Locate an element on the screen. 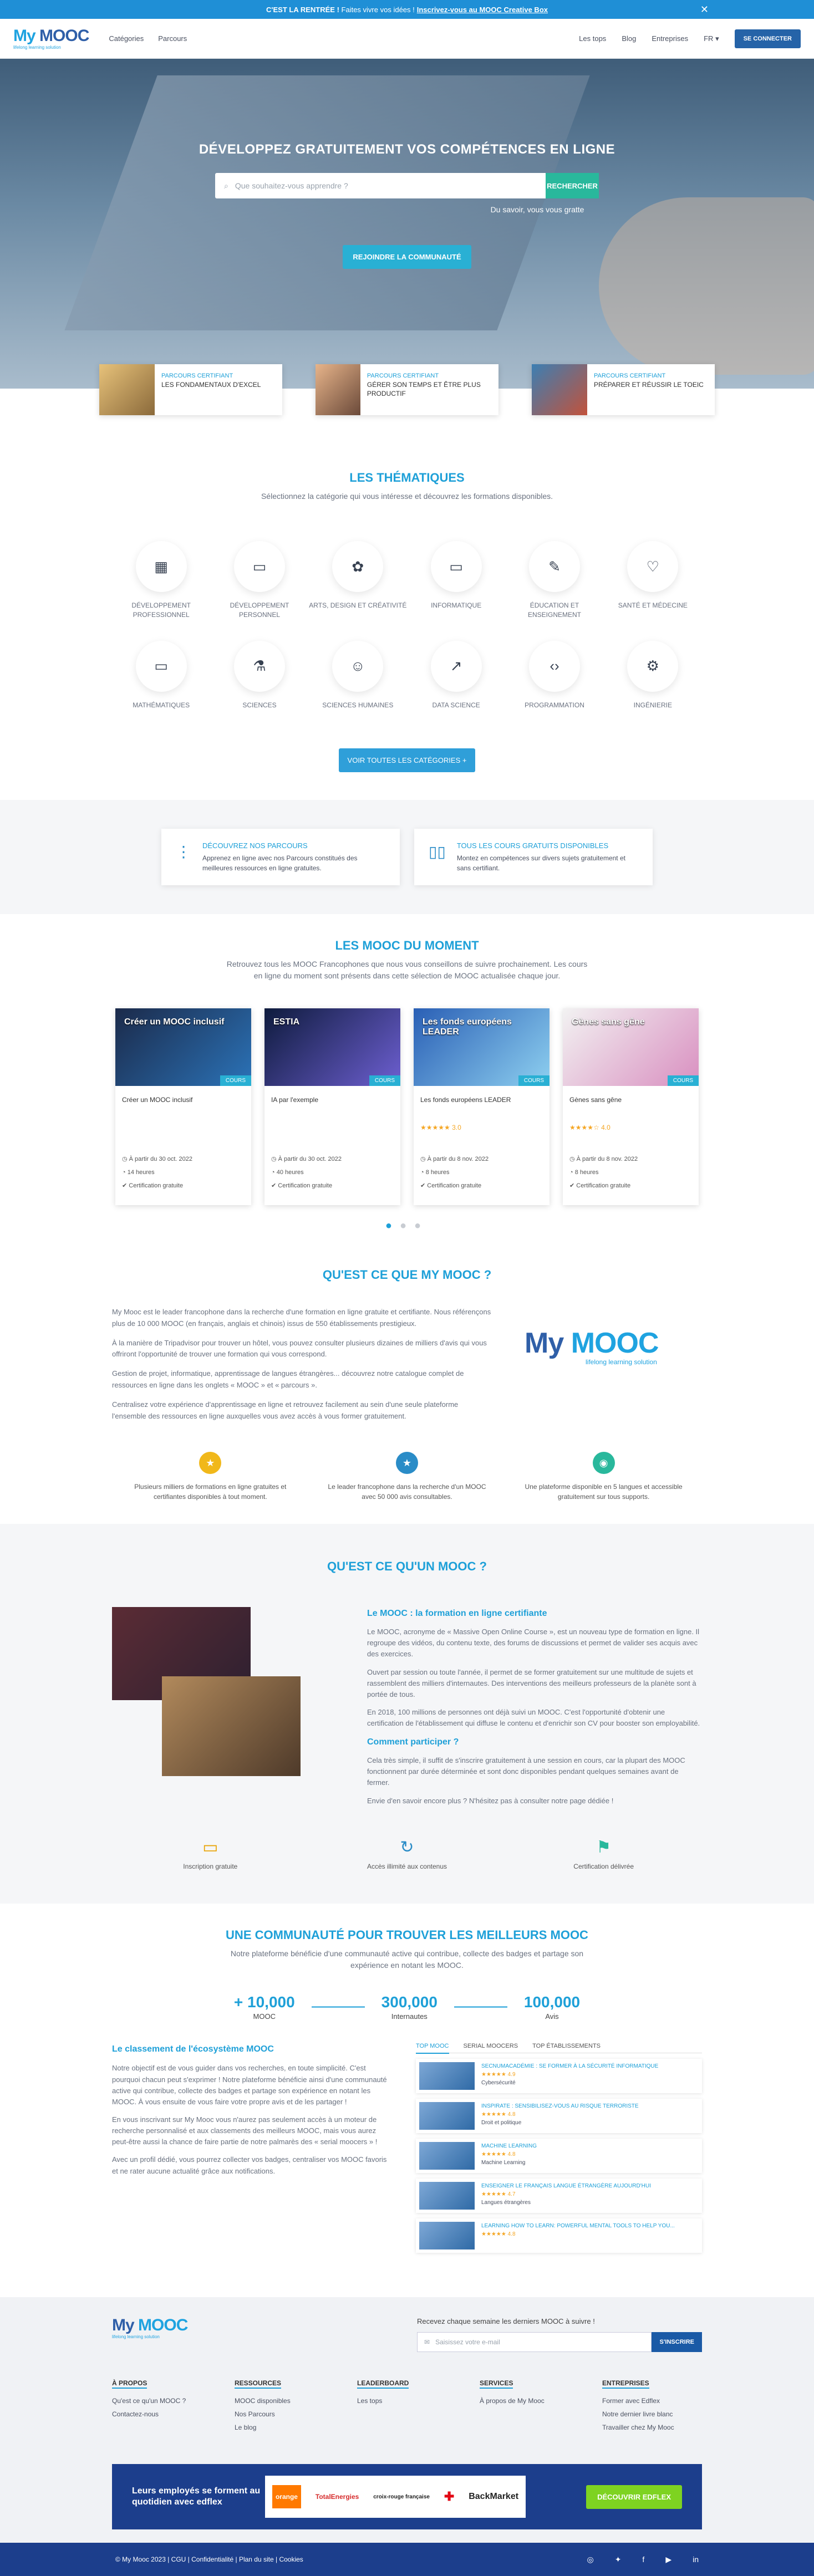 The image size is (814, 2576). nav-entreprises: Entreprises is located at coordinates (670, 38).